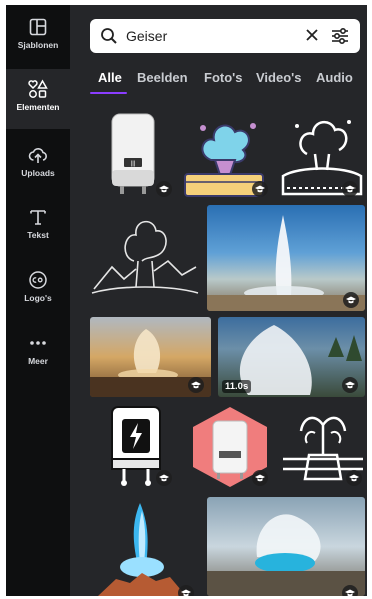  I want to click on rail-item-more: Meer, so click(38, 352).